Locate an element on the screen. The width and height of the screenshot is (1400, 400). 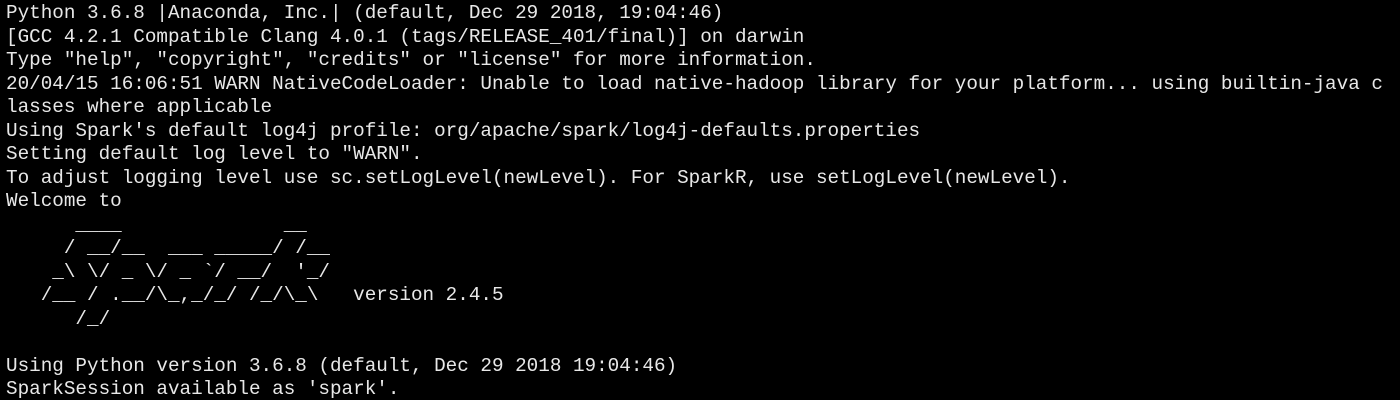
spark-ascii-art-line: / __/__ ___ _____/ /__ is located at coordinates (168, 248).